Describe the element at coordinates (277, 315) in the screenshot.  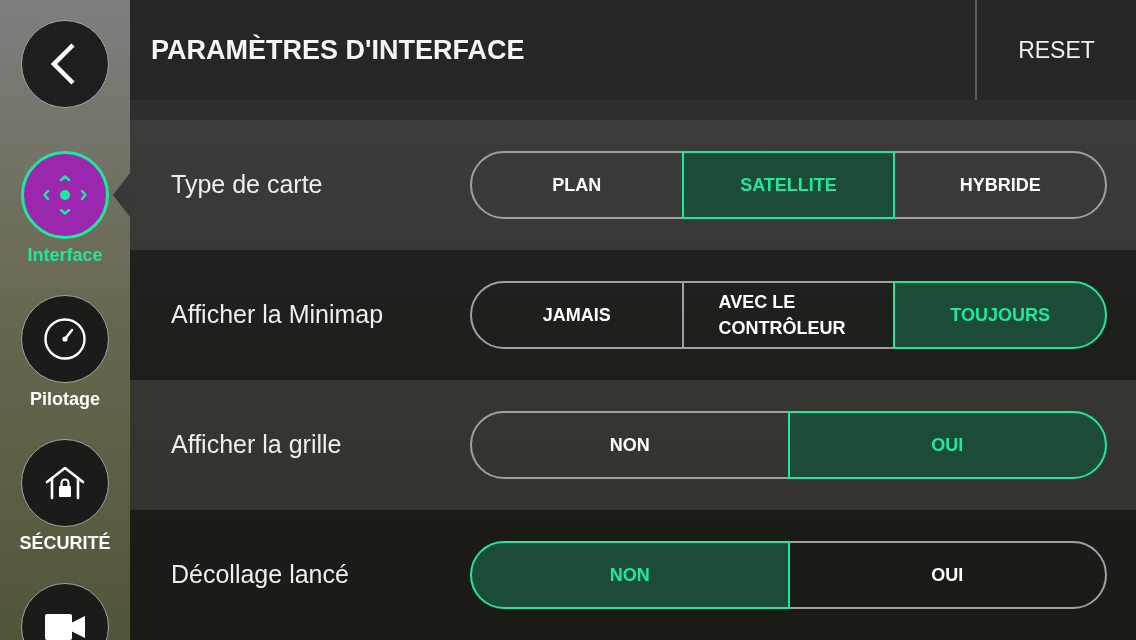
I see `setting-label: Afficher la Minimap` at that location.